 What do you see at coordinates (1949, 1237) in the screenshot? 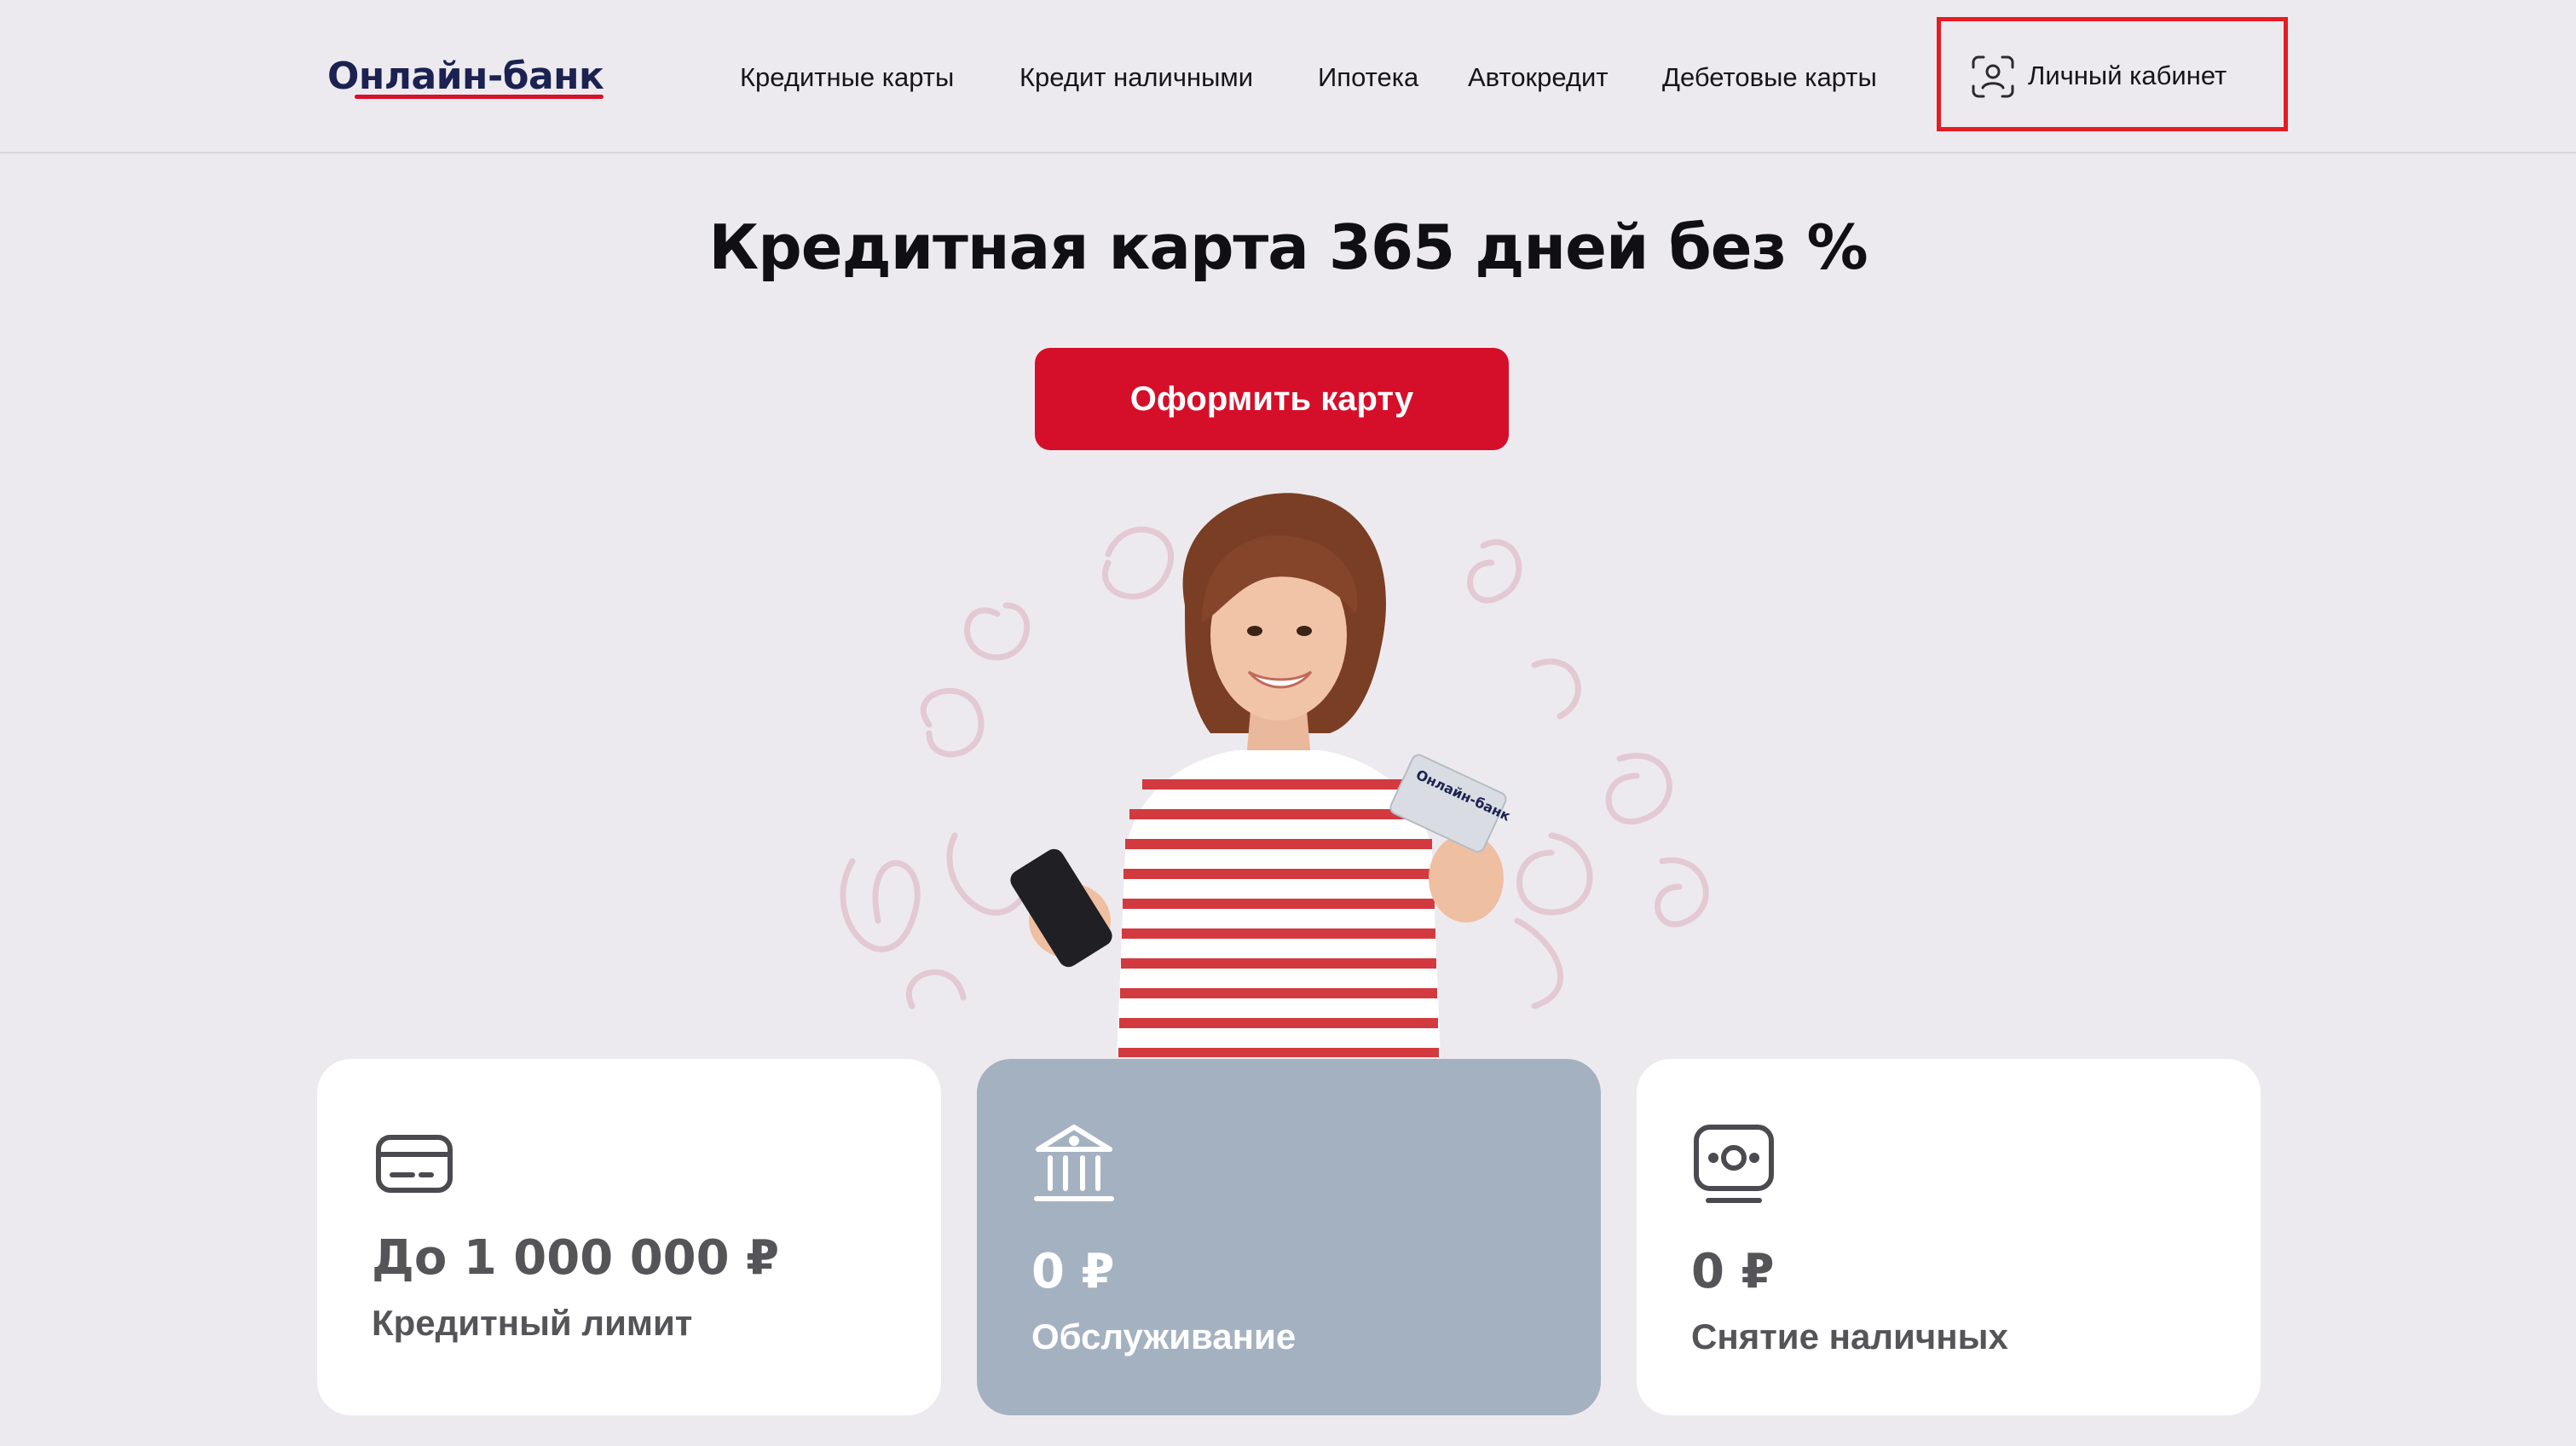
I see `feature-card-cash-withdrawal: 0 ₽ Снятие наличных` at bounding box center [1949, 1237].